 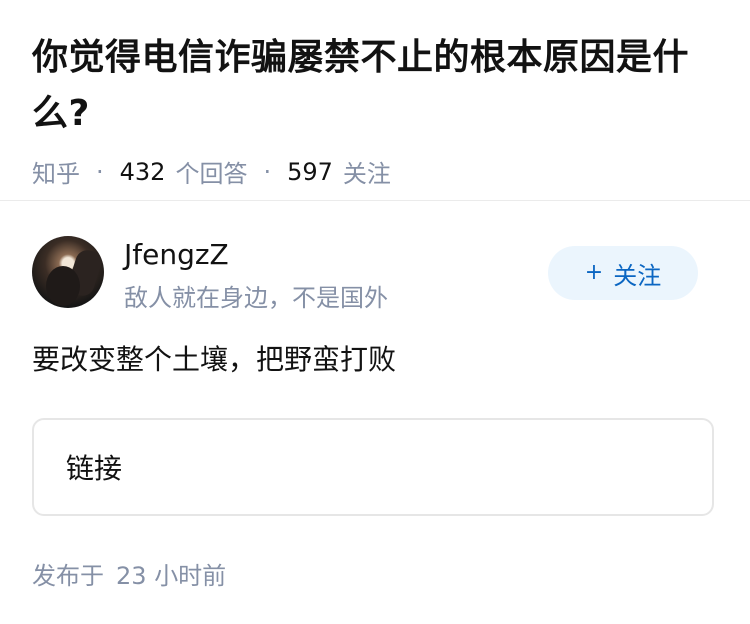 I want to click on follower-count-label: 关注, so click(x=366, y=174).